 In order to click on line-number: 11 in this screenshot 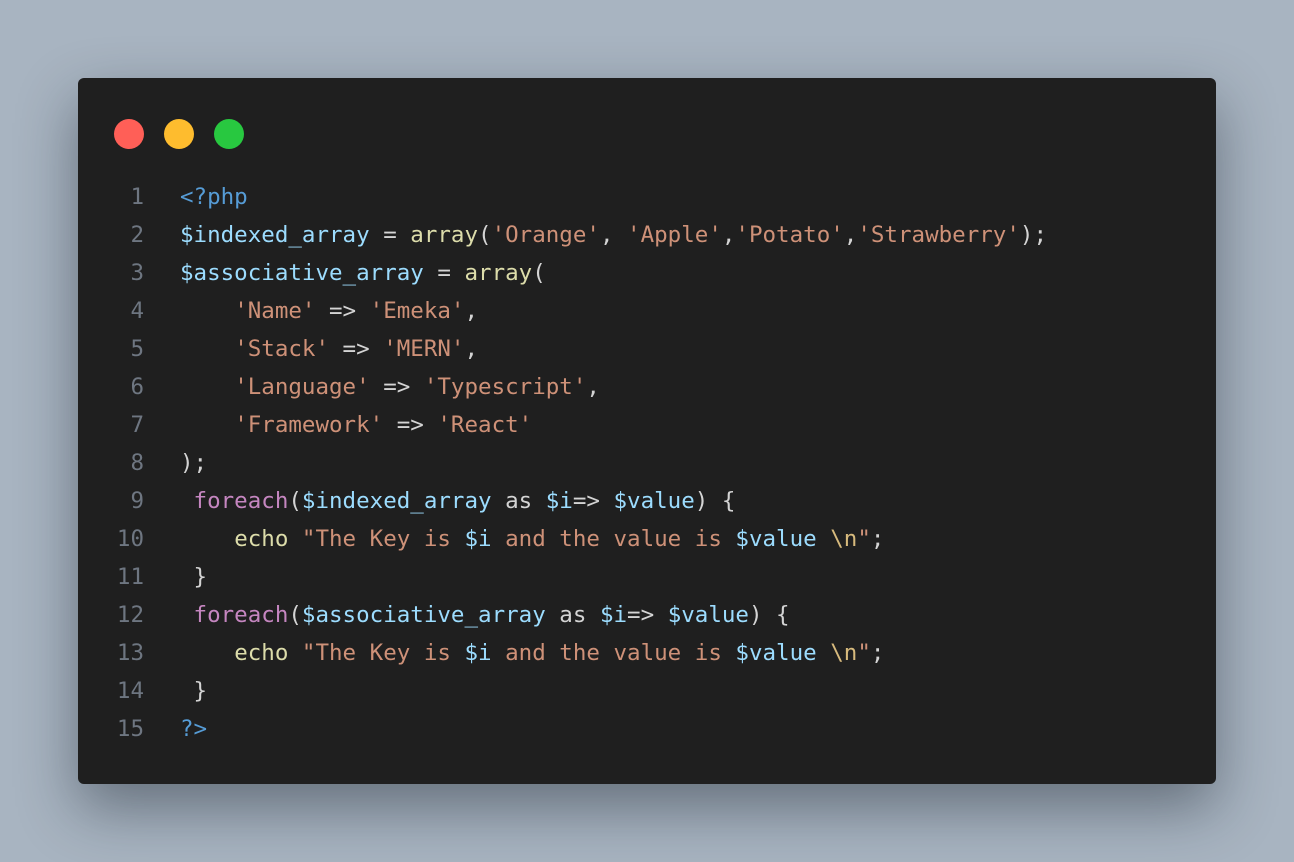, I will do `click(130, 577)`.